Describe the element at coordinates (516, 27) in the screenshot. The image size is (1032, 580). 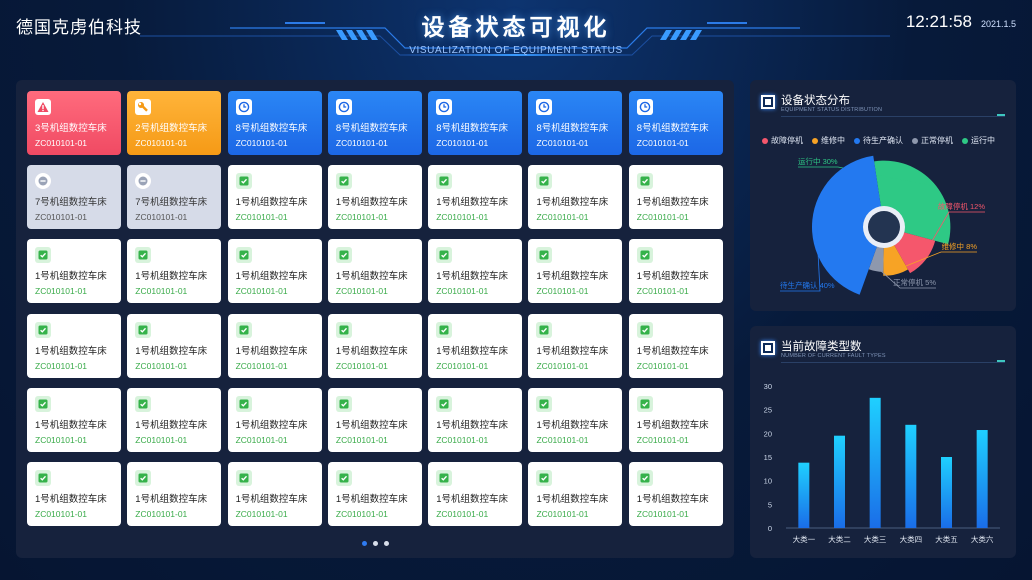
I see `page-title: 设备状态可视化` at that location.